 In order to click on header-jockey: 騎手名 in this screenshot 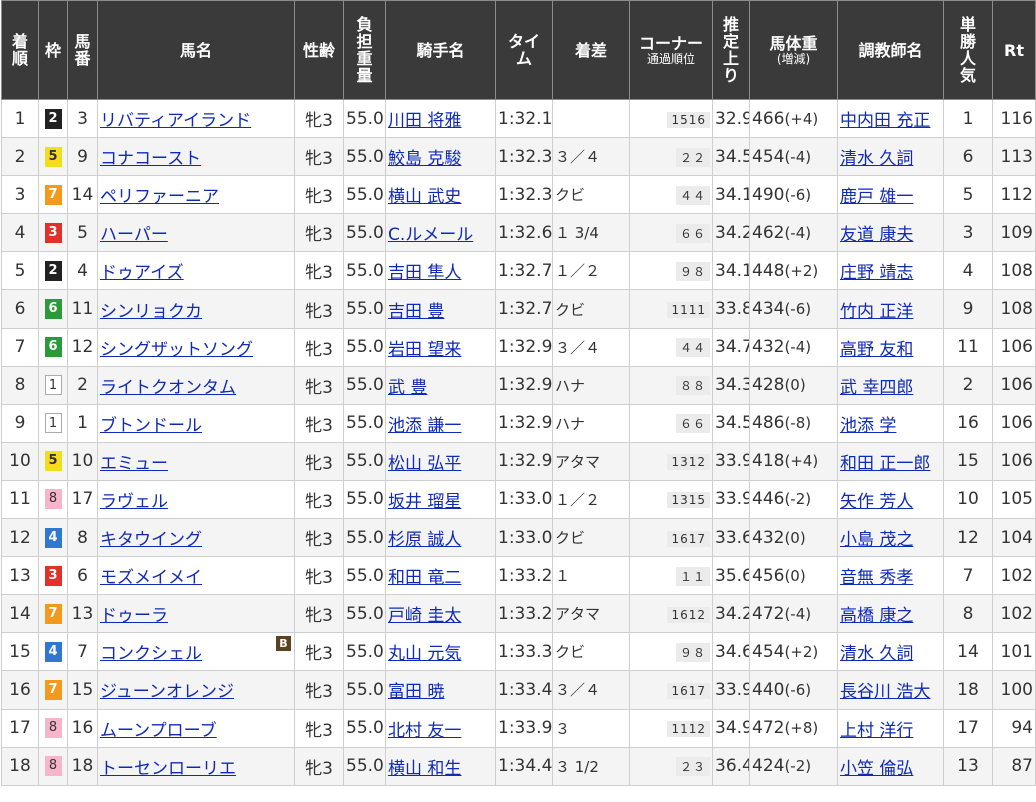, I will do `click(440, 50)`.